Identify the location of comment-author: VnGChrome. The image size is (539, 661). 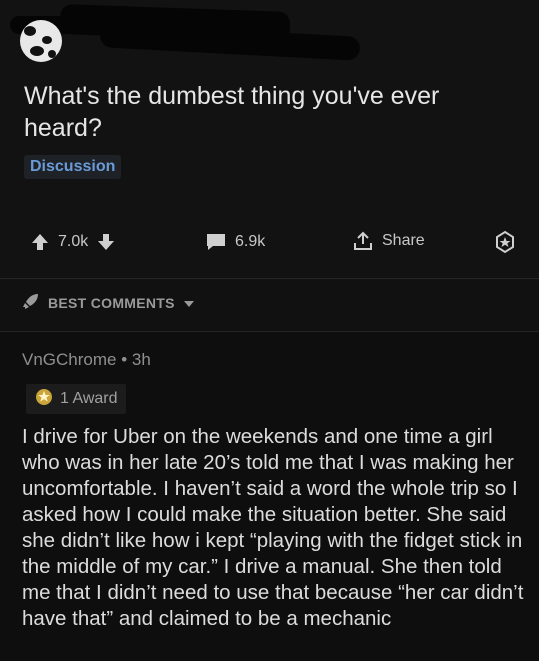
(69, 359).